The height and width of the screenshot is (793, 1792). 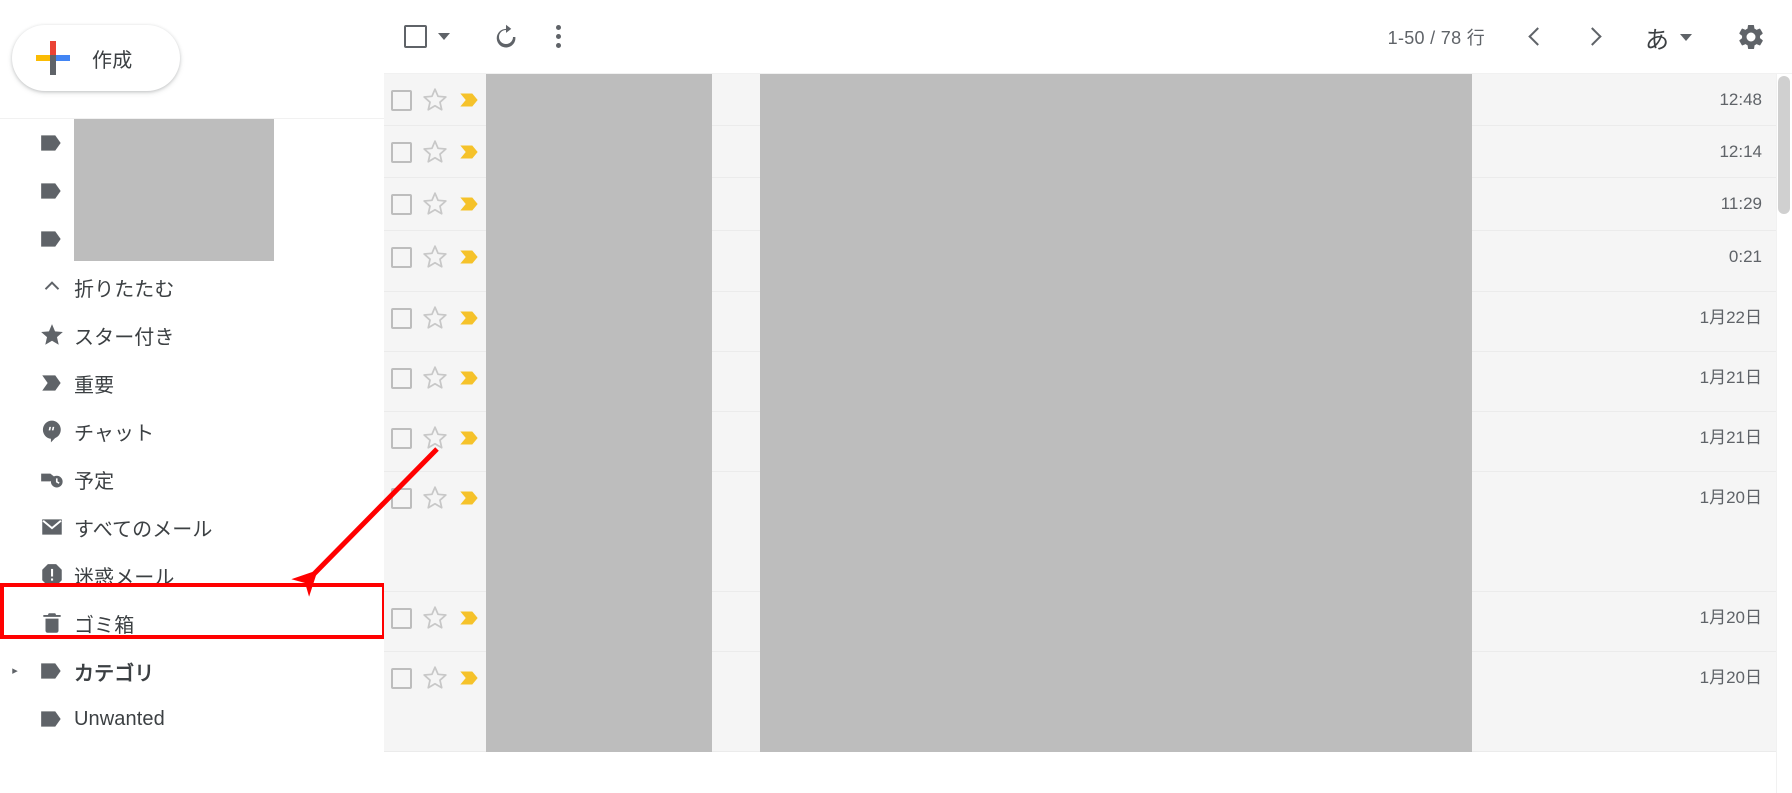 What do you see at coordinates (52, 335) in the screenshot?
I see `star-filled-icon` at bounding box center [52, 335].